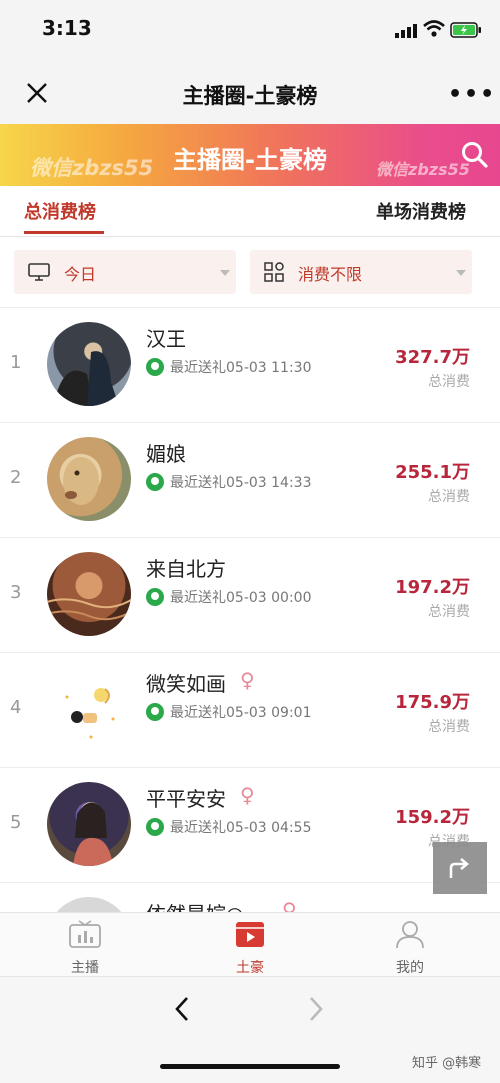 This screenshot has height=1083, width=500. I want to click on tab-mine: 我的, so click(410, 948).